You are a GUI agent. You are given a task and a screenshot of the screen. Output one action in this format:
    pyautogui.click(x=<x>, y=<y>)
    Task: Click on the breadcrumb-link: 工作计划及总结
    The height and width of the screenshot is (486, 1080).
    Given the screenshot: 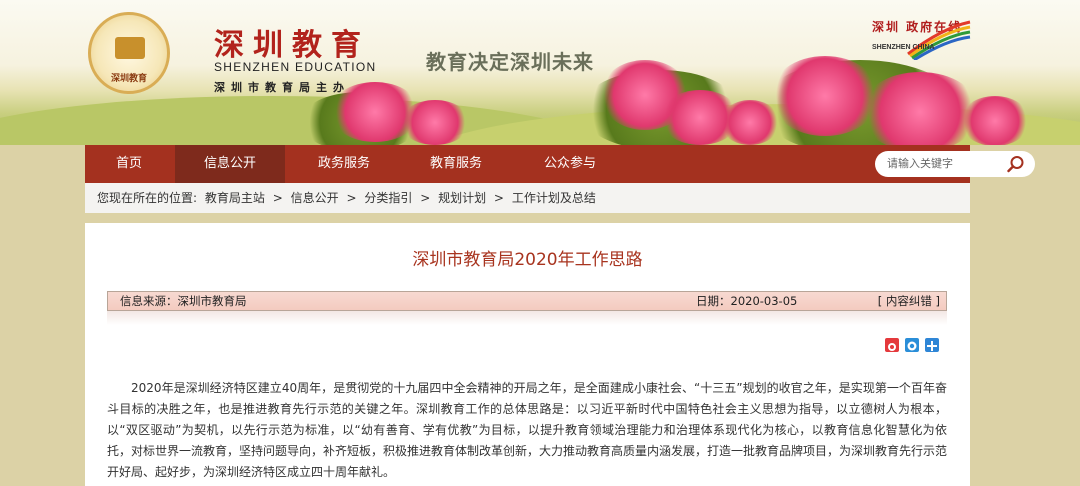 What is the action you would take?
    pyautogui.click(x=554, y=198)
    